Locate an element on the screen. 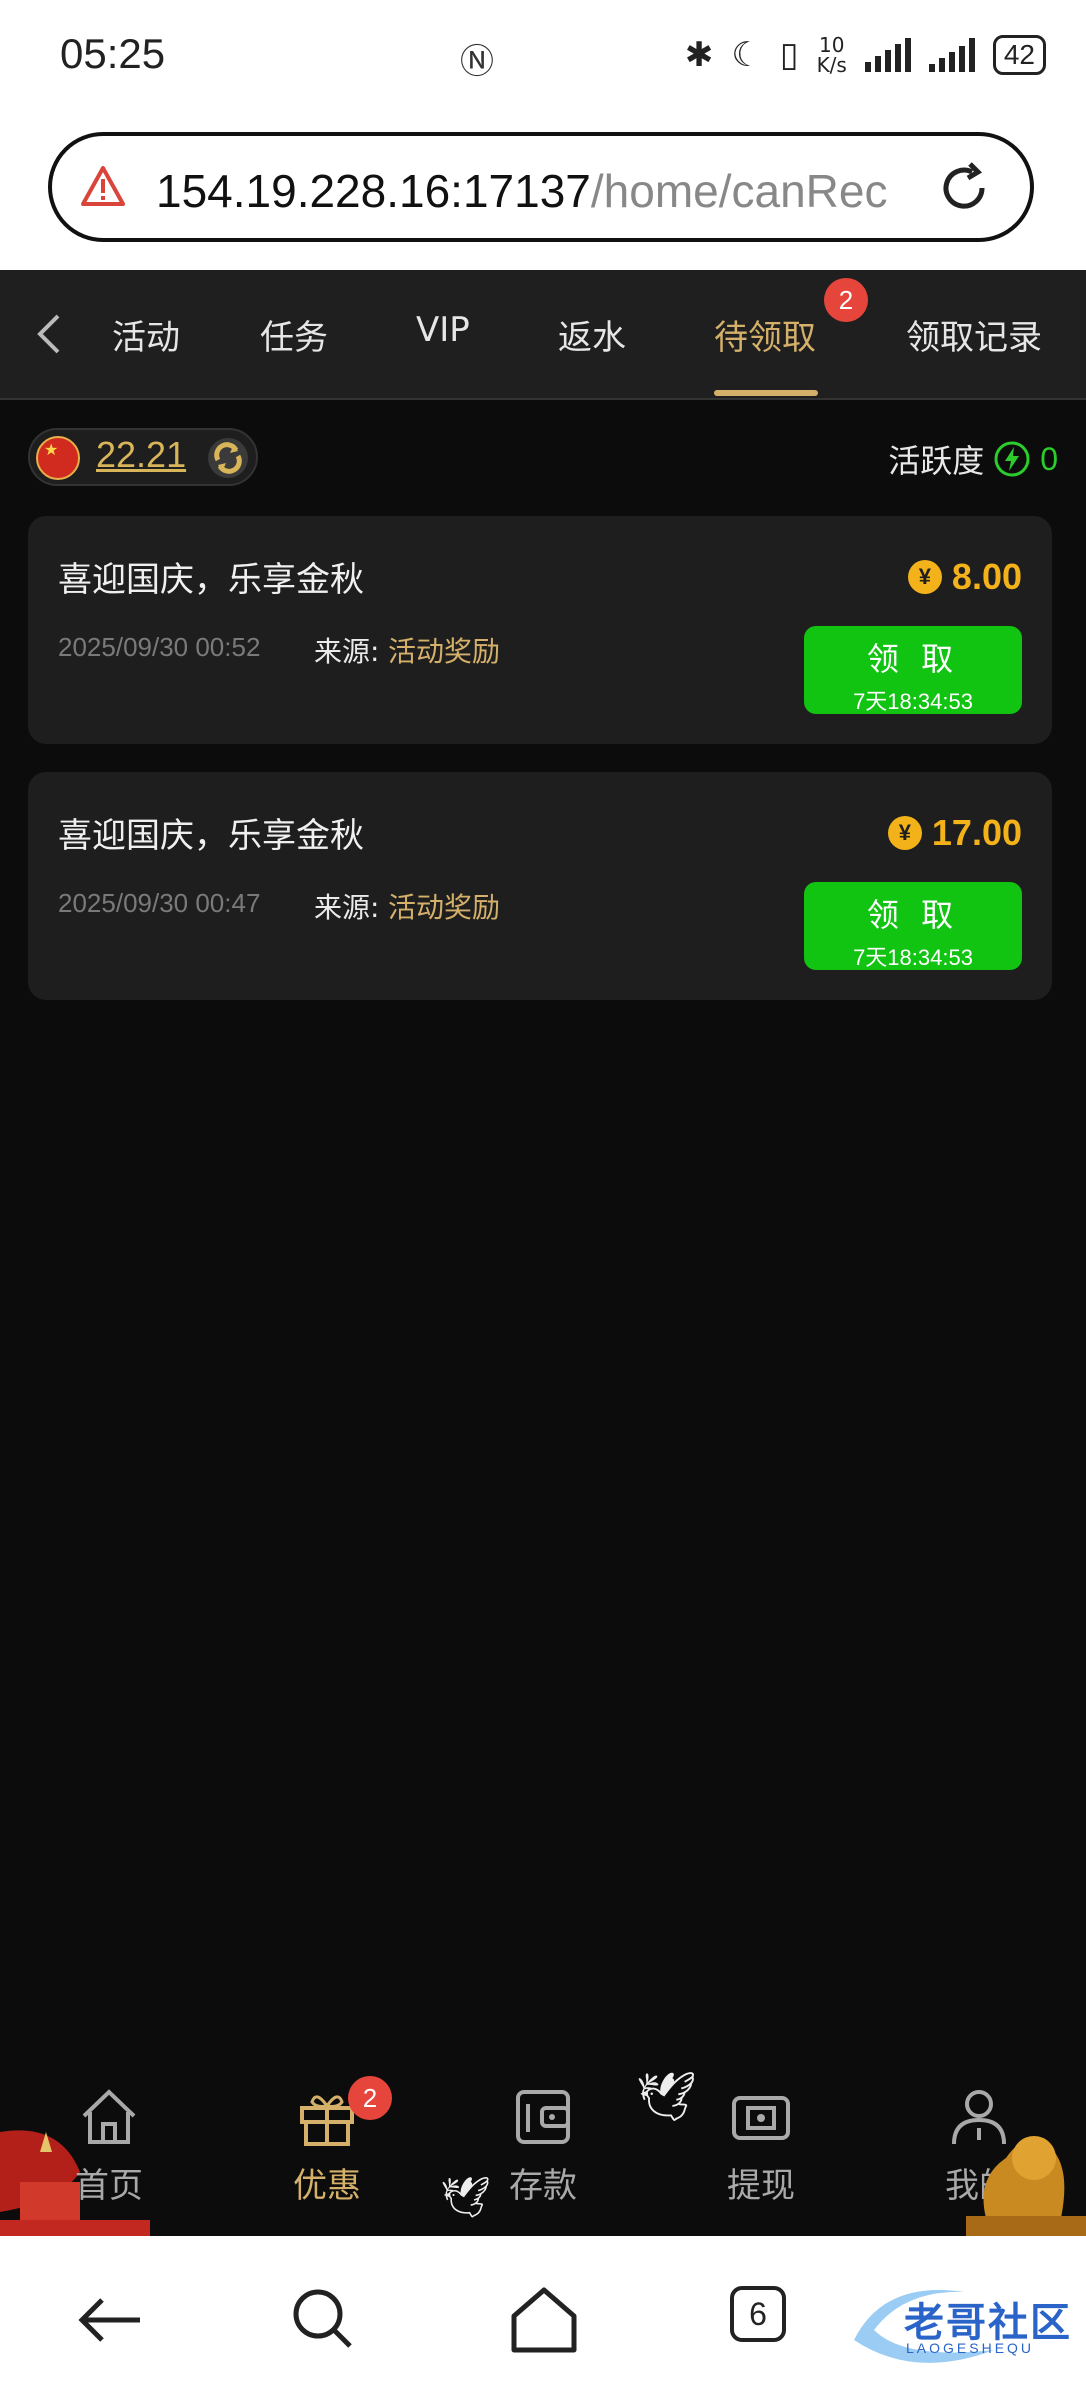 This screenshot has width=1086, height=2400. tab-pending: 待领取 is located at coordinates (765, 334).